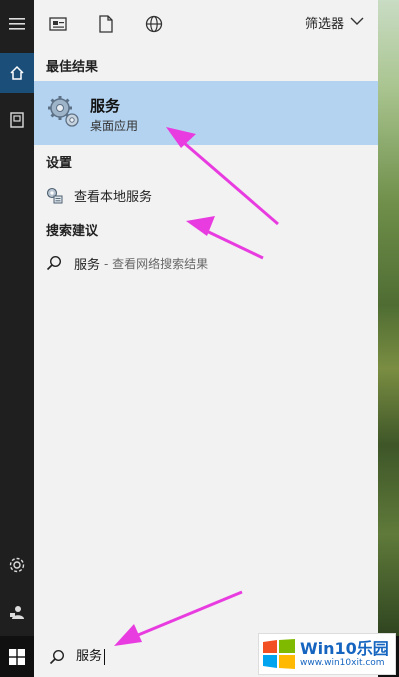  I want to click on filter-dropdown: 筛选器, so click(334, 22).